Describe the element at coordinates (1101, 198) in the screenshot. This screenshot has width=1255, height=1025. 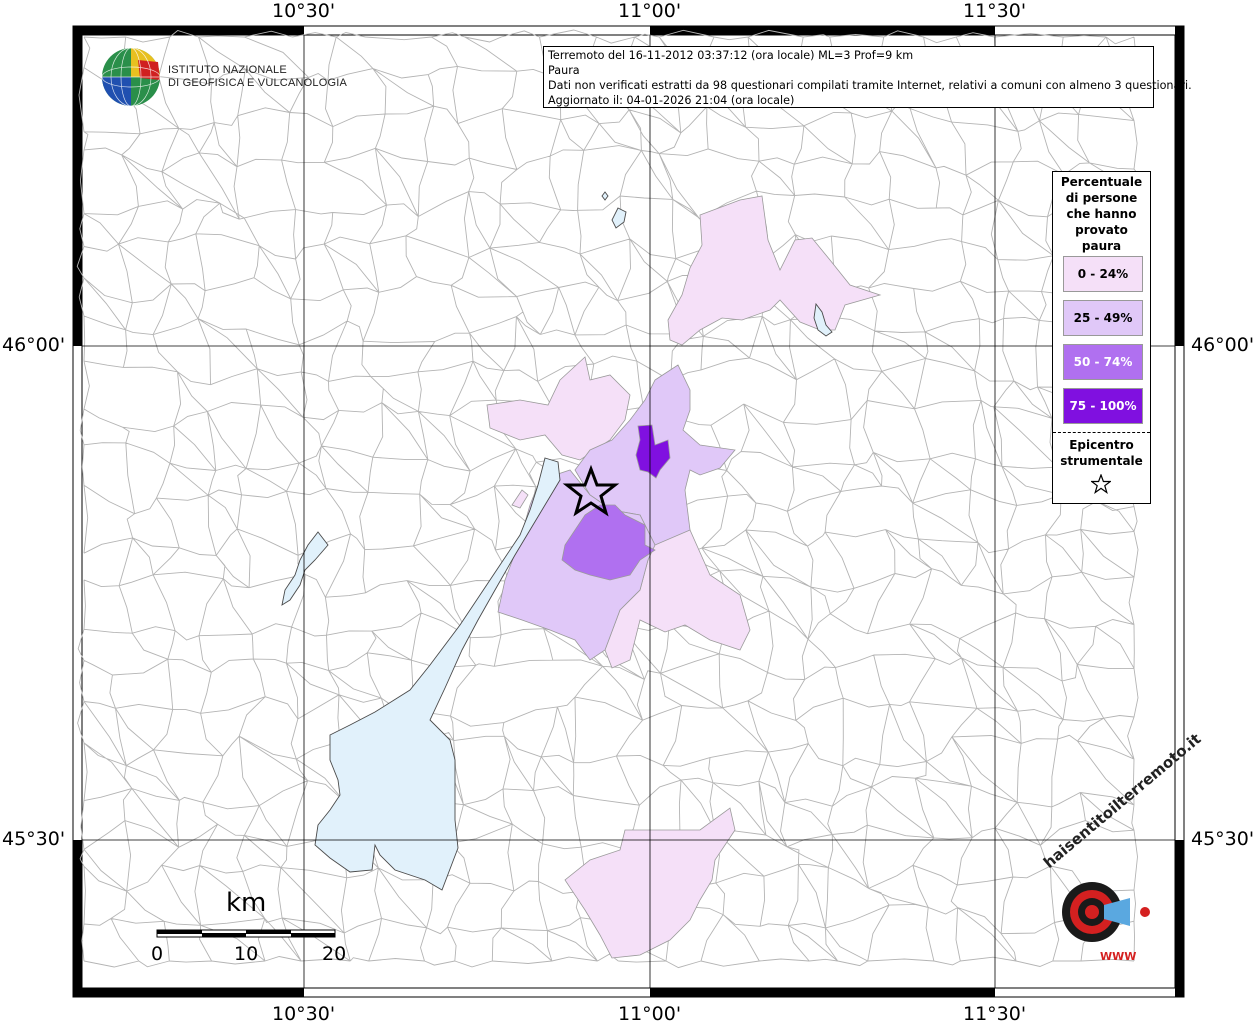
I see `legend-title-line: di persone` at that location.